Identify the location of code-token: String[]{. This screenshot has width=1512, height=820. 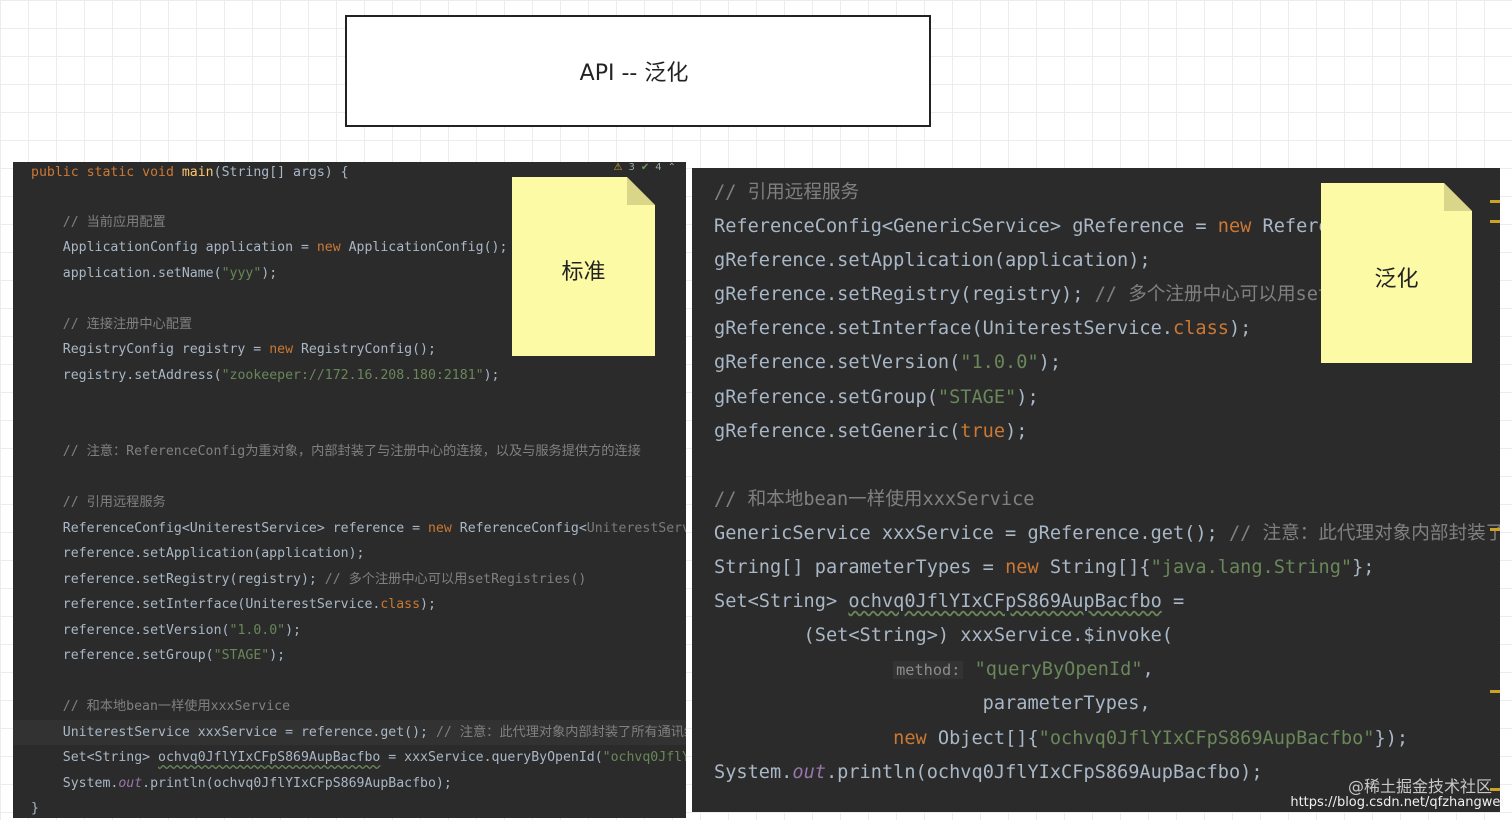
(1100, 568).